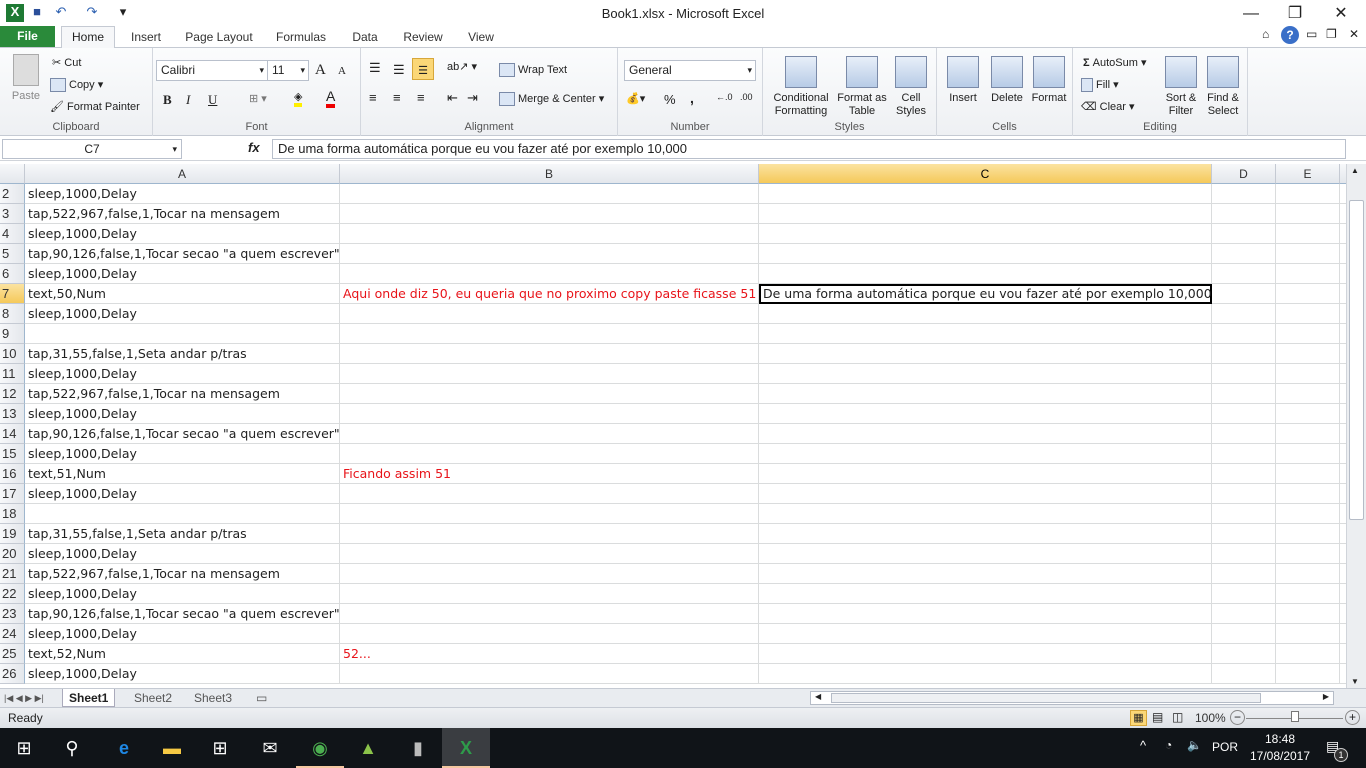 Image resolution: width=1366 pixels, height=768 pixels. Describe the element at coordinates (12, 554) in the screenshot. I see `row-header: 20` at that location.